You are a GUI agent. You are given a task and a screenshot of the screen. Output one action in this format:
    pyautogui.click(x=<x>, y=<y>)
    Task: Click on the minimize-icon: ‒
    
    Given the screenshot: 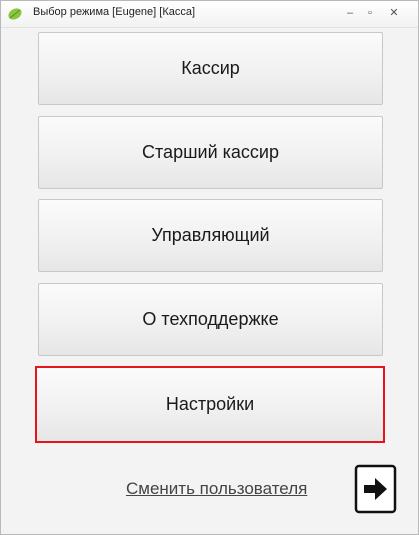 What is the action you would take?
    pyautogui.click(x=350, y=13)
    